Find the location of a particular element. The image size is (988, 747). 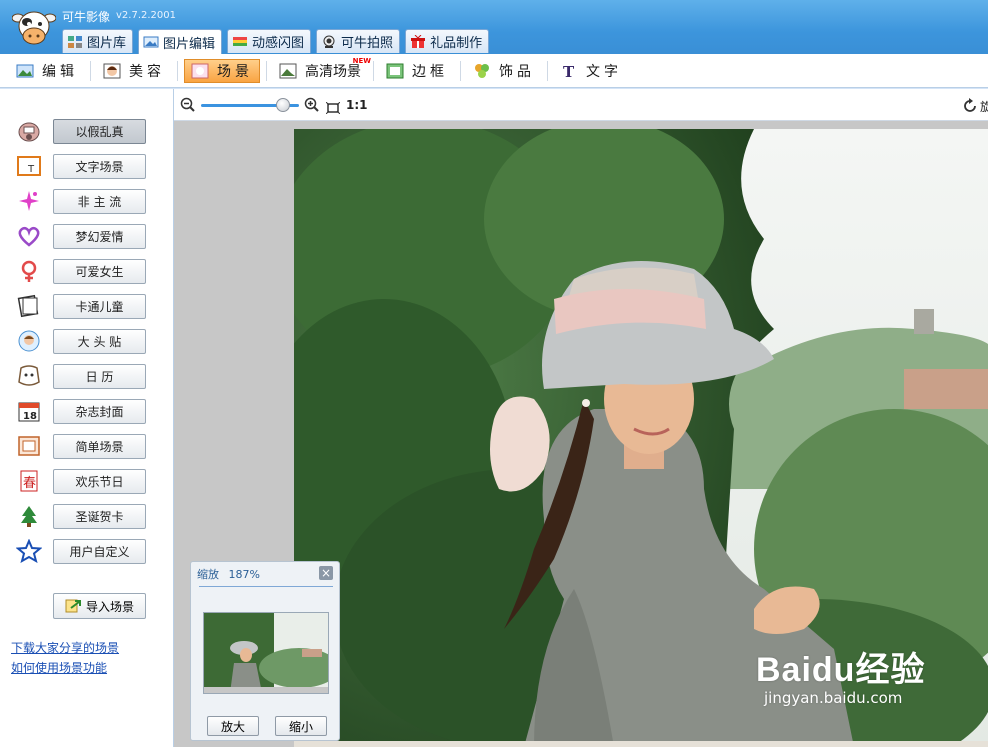

text-icon: T is located at coordinates (569, 72).